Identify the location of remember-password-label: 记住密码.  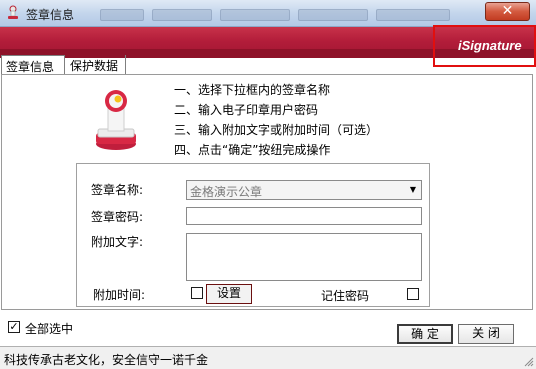
(345, 296).